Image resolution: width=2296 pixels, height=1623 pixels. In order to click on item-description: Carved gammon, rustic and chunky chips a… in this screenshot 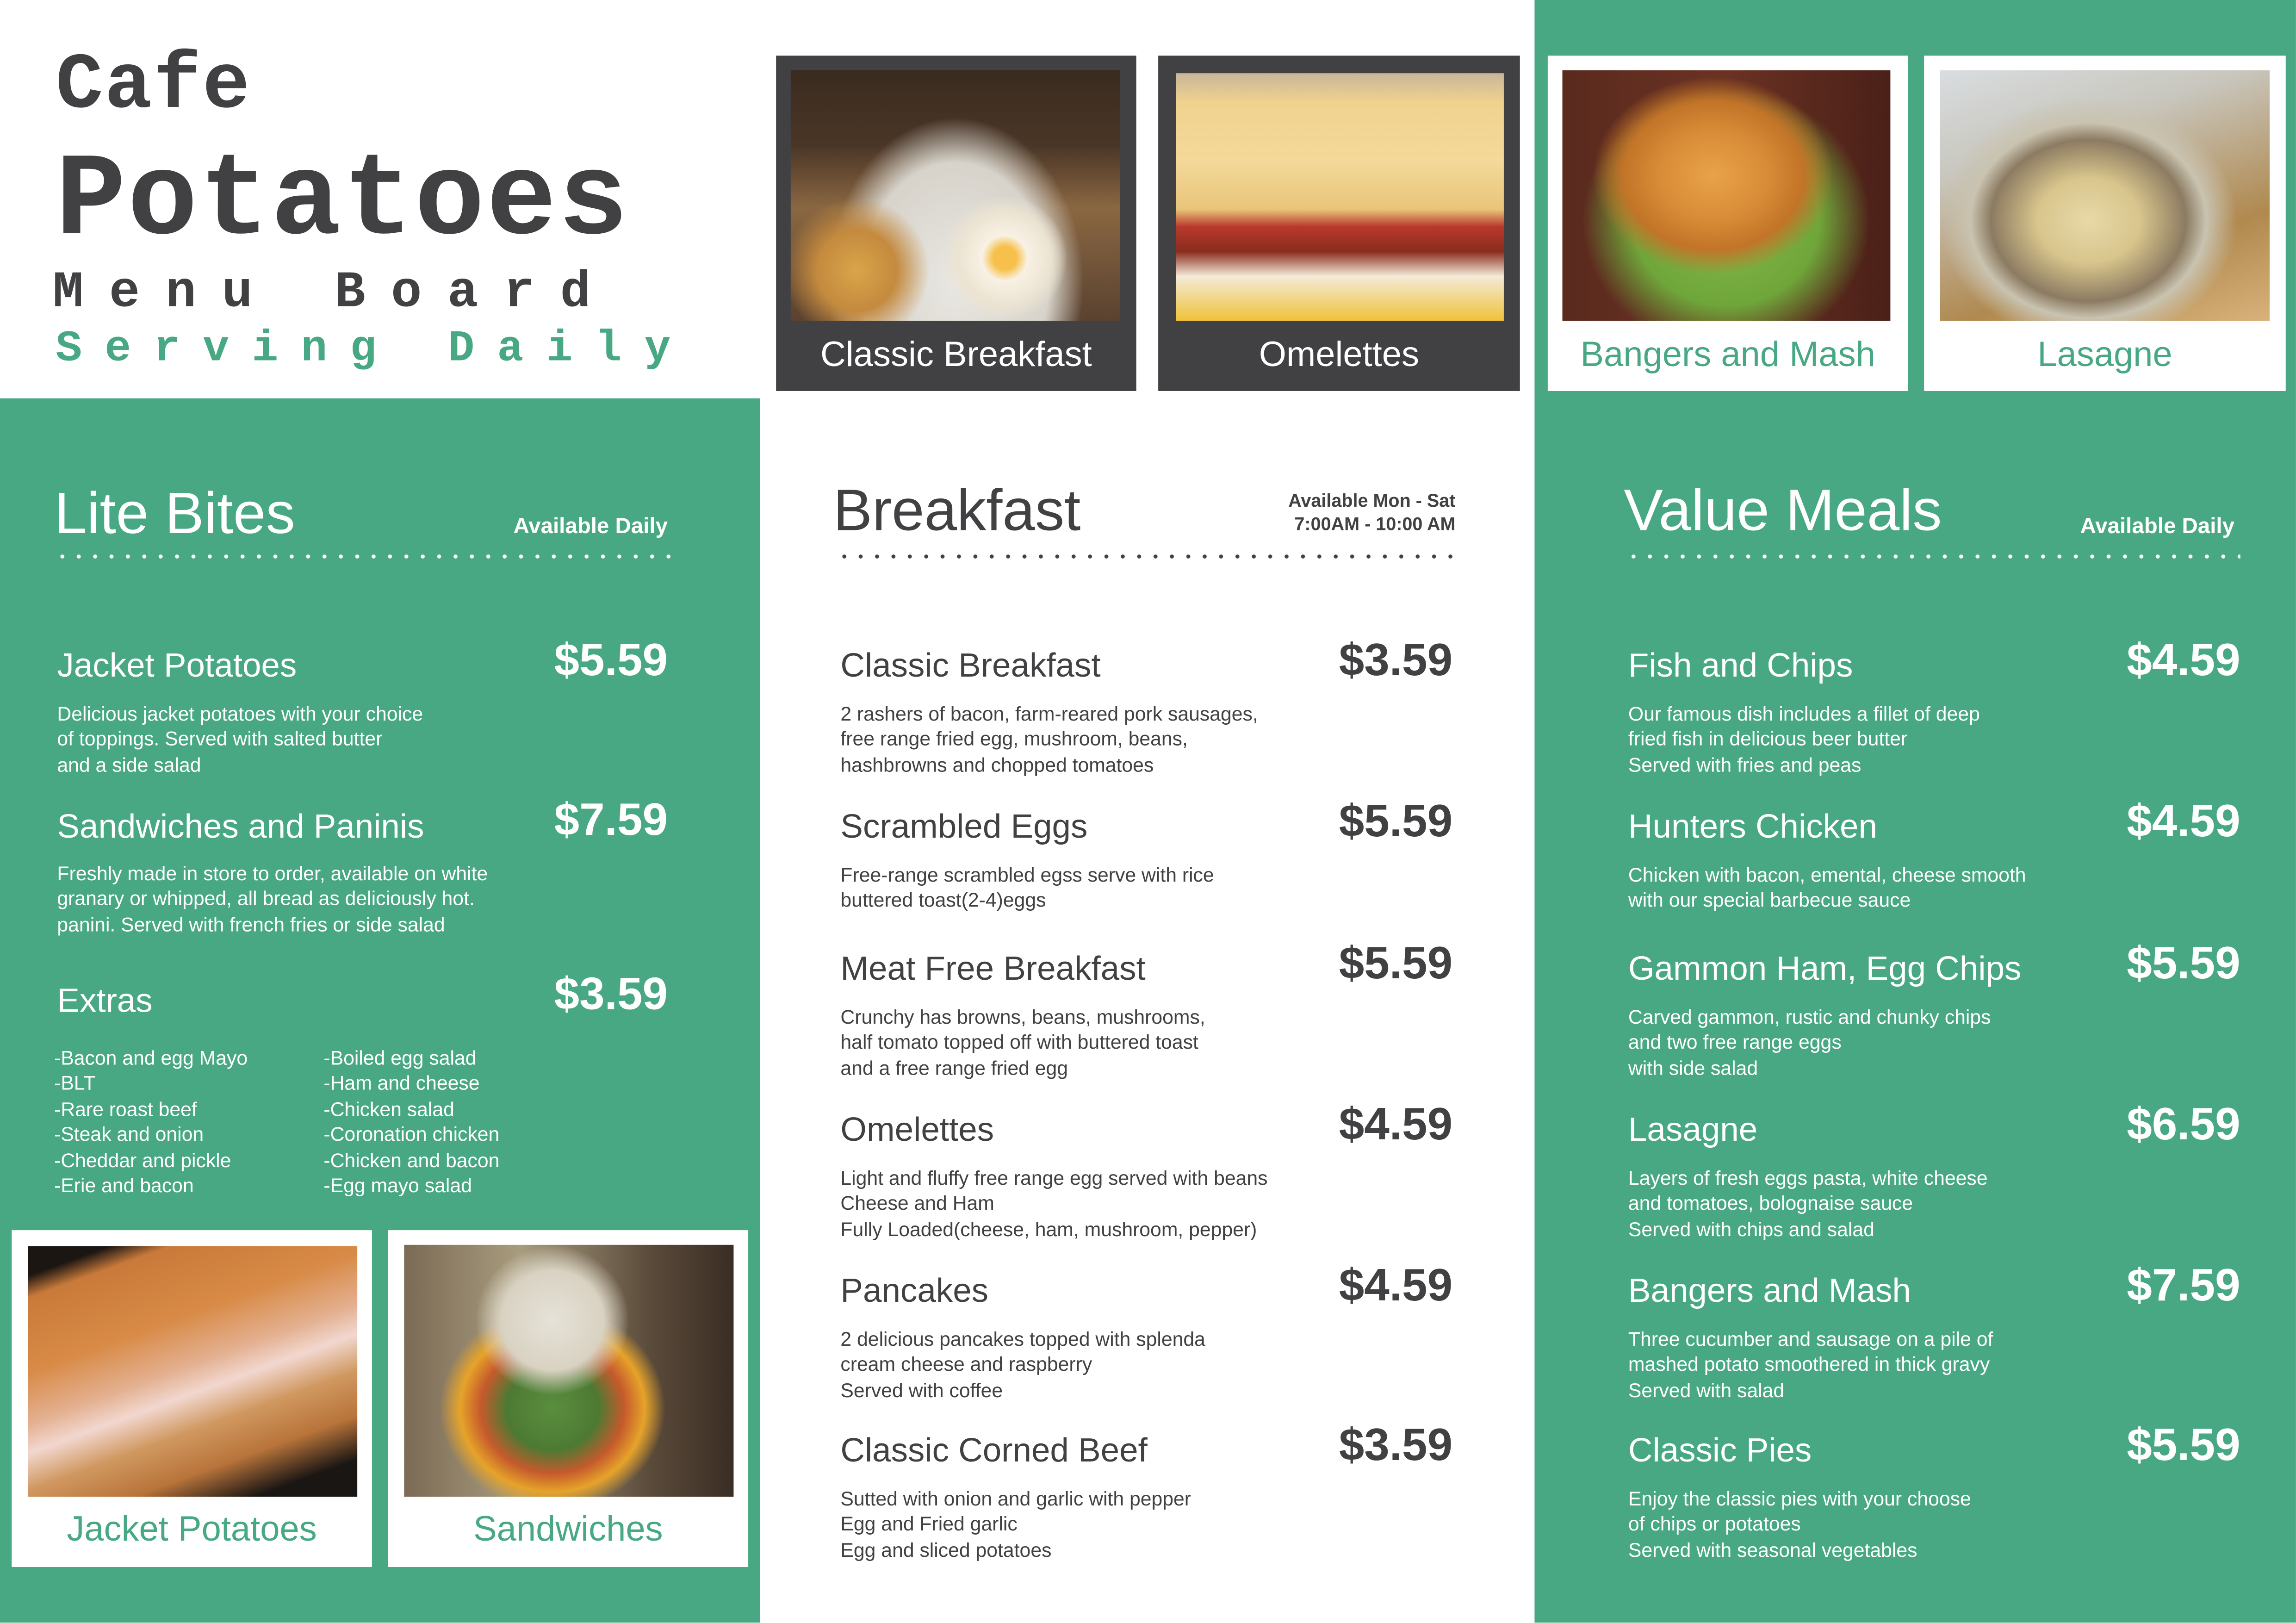, I will do `click(1810, 1042)`.